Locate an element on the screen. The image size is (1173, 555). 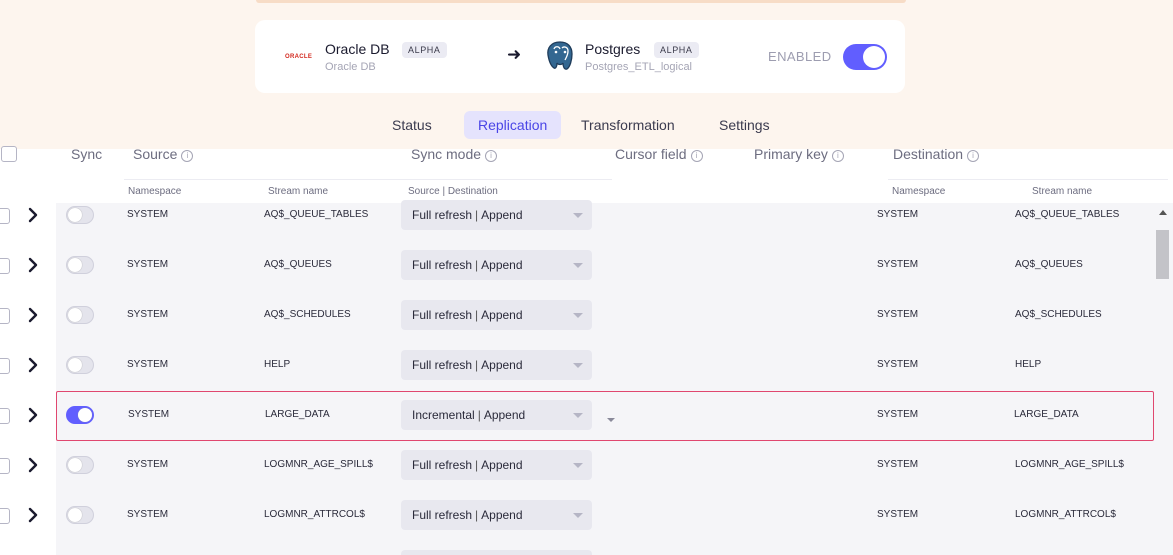
postgres-elephant-icon is located at coordinates (560, 55).